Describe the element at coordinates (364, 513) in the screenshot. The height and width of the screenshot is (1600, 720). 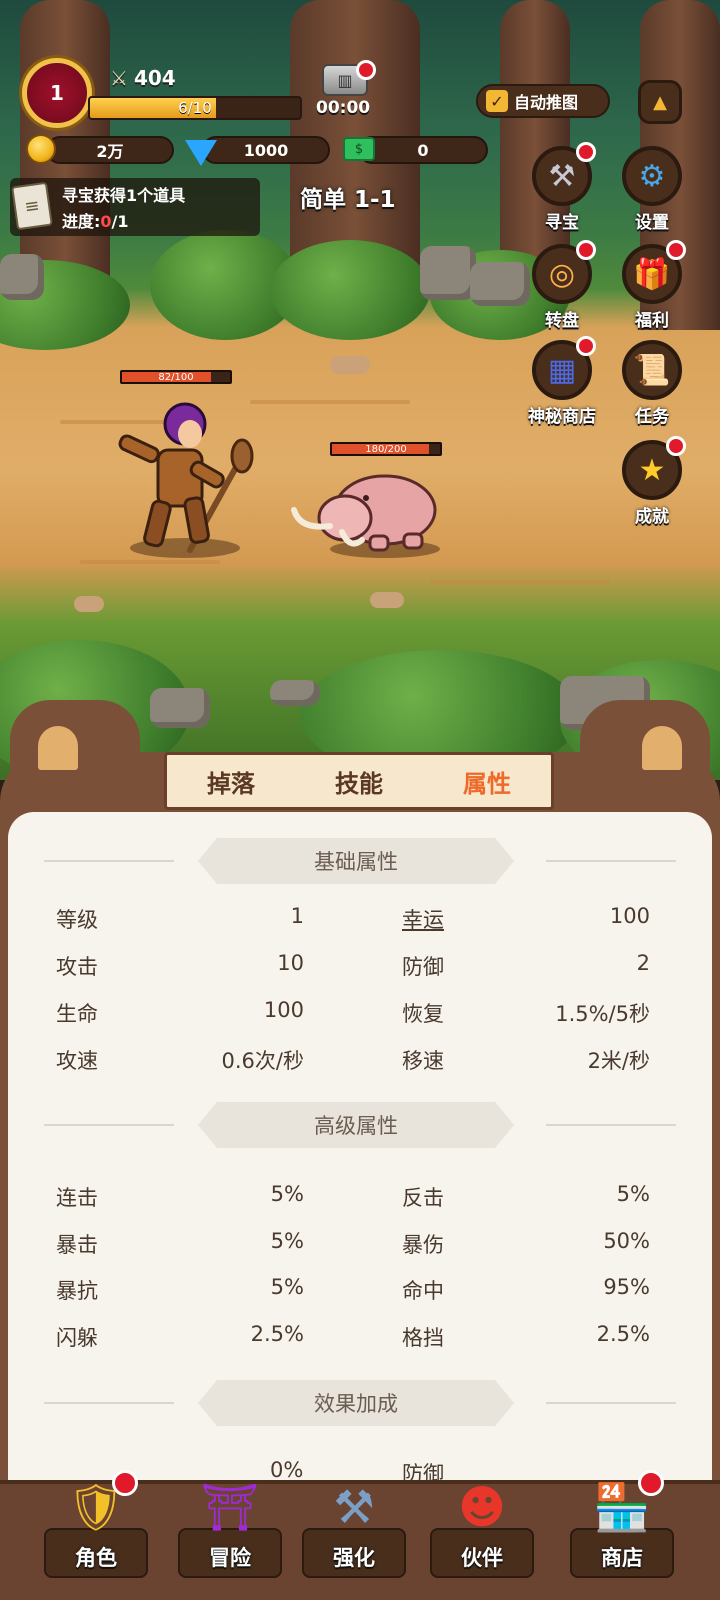
I see `enemy-mole-creature` at that location.